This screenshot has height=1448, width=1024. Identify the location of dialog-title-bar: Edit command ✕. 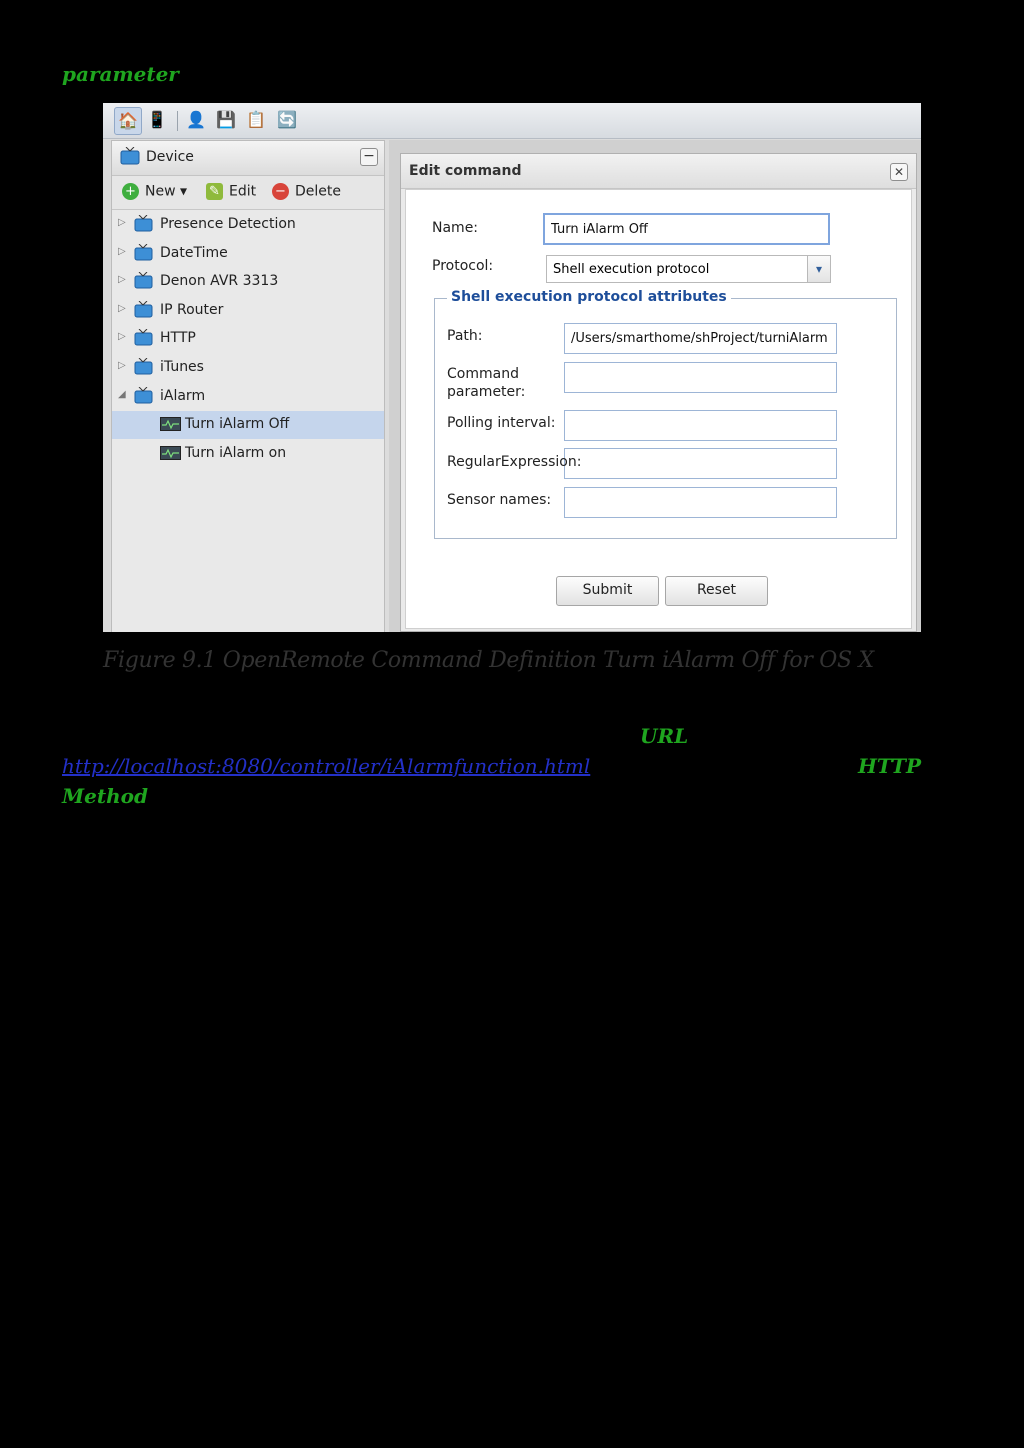
(658, 171).